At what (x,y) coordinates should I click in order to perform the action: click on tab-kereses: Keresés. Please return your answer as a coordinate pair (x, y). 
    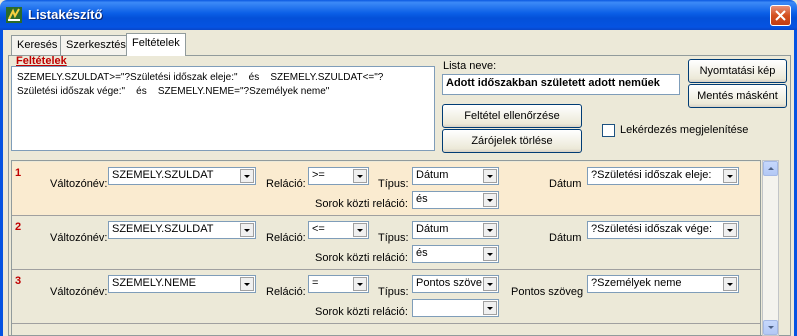
    Looking at the image, I should click on (37, 45).